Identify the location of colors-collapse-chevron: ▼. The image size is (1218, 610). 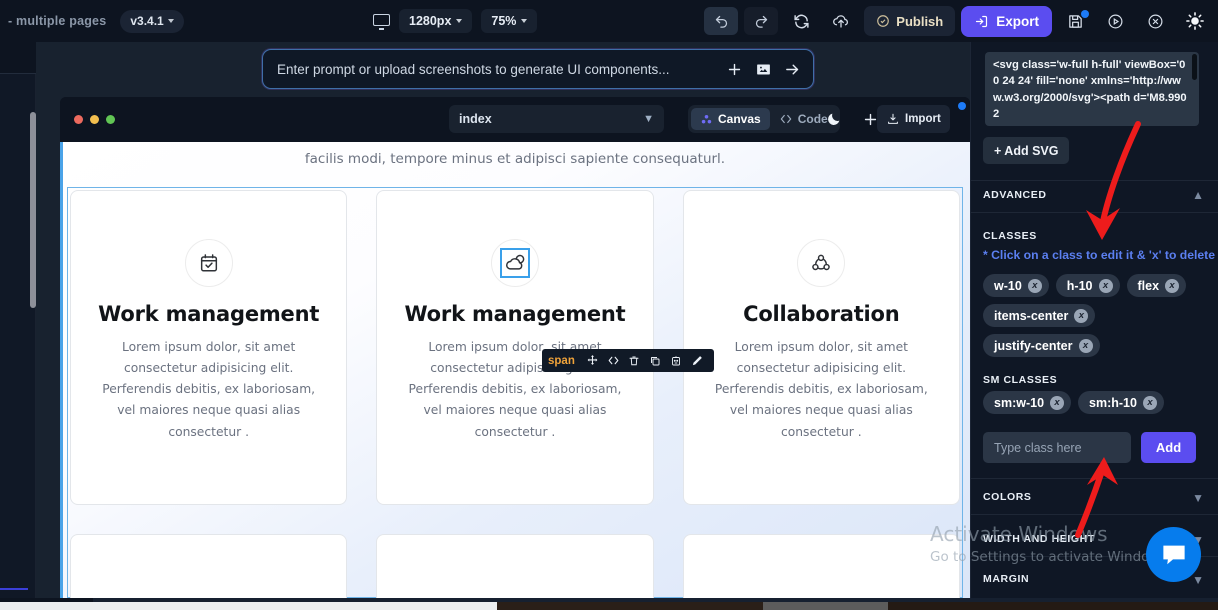
(1198, 498).